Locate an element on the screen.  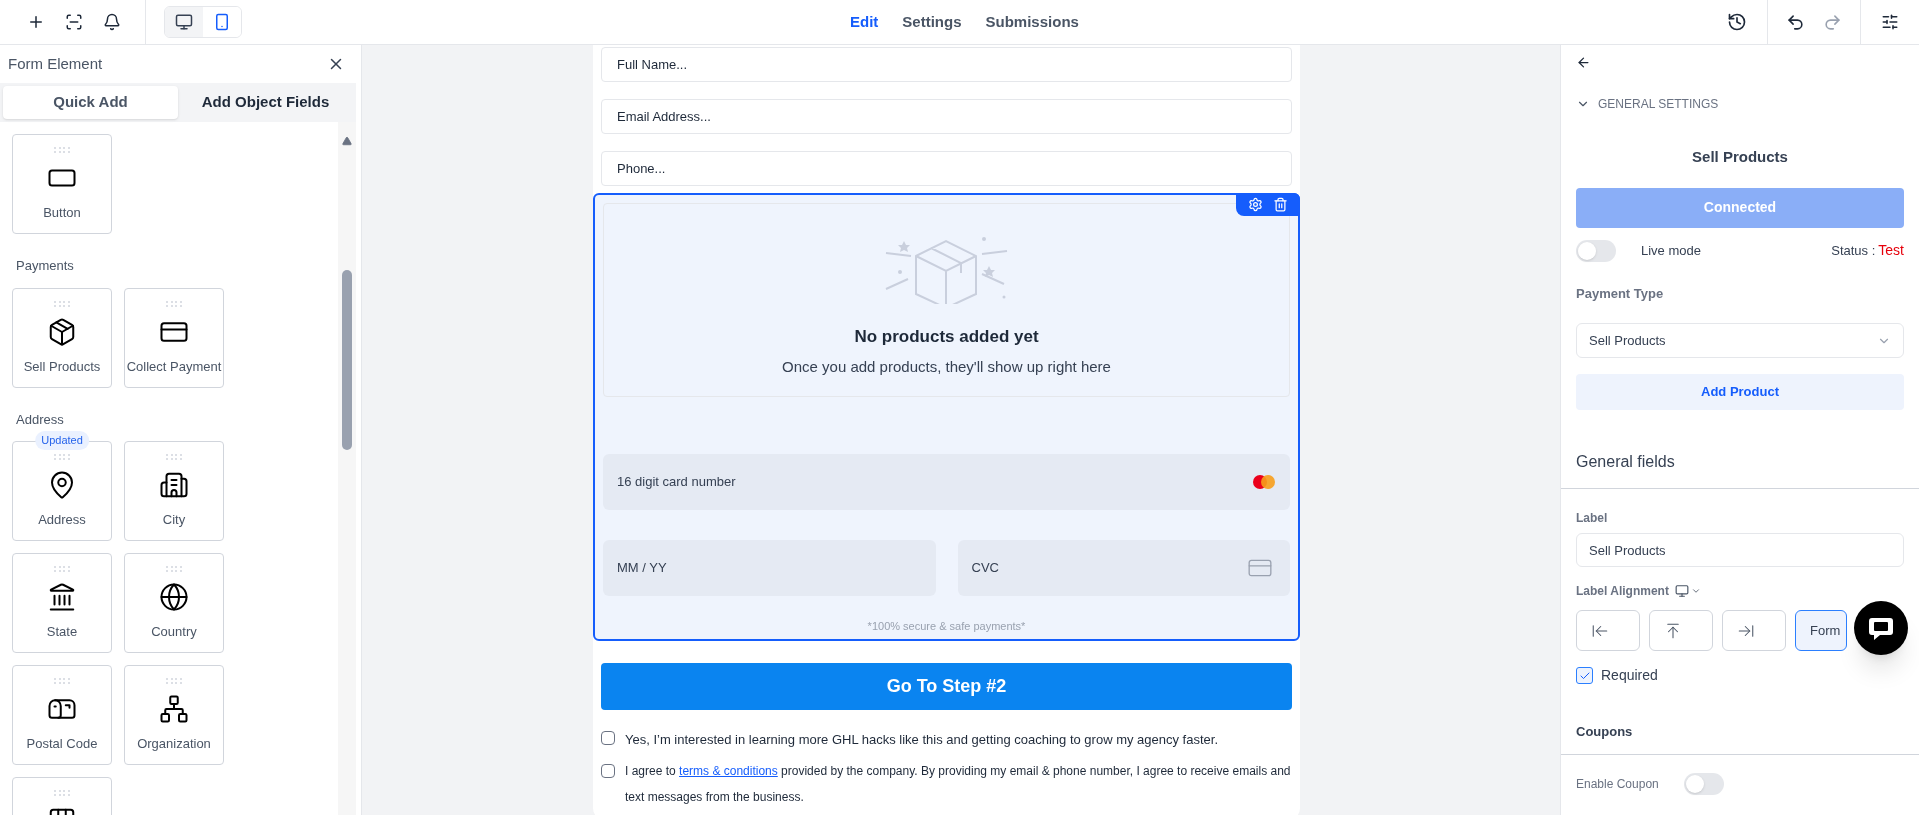
settings-icon is located at coordinates (1890, 22).